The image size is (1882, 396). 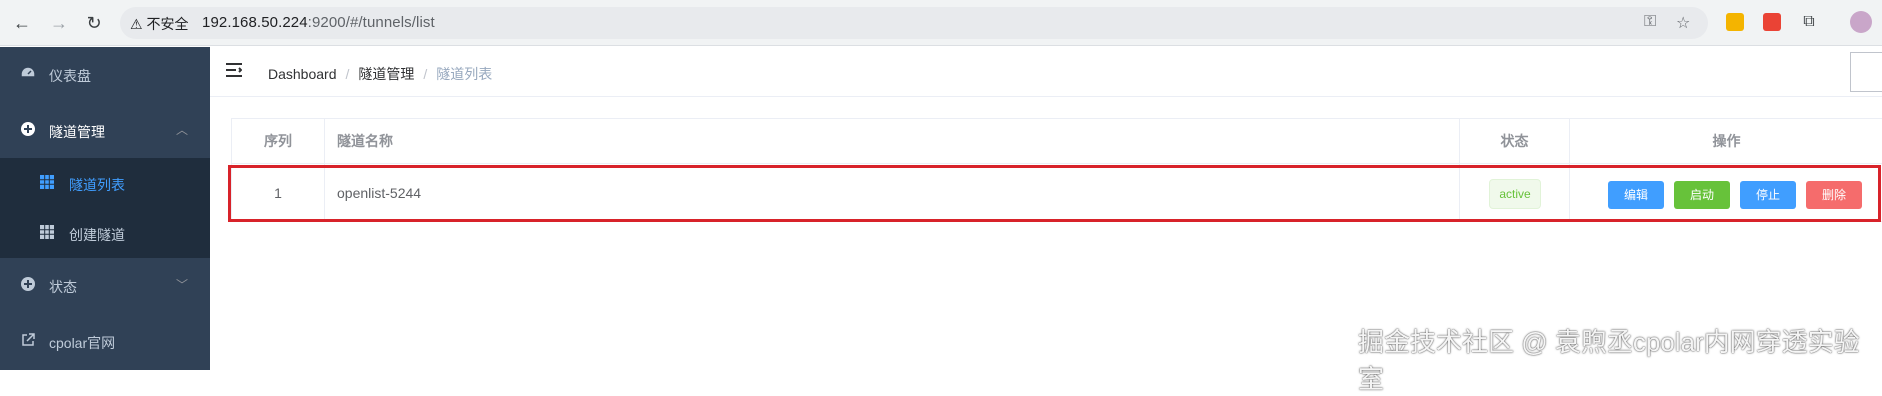 I want to click on sidebar-item-status: 状态 ﹀, so click(x=105, y=286).